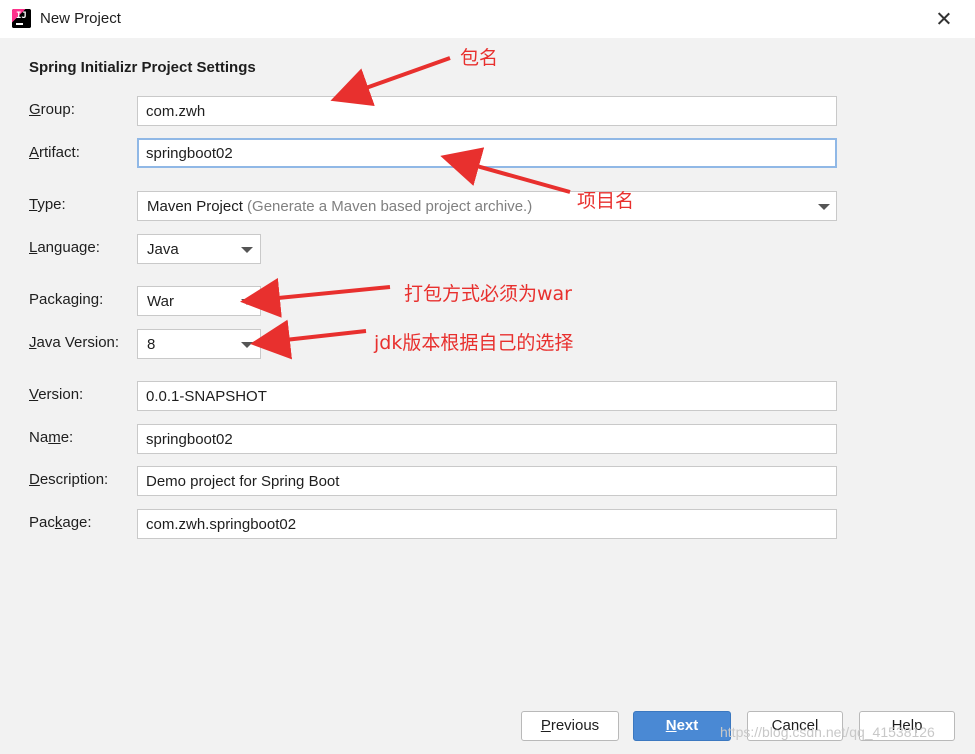  I want to click on java-version-select: 8, so click(199, 344).